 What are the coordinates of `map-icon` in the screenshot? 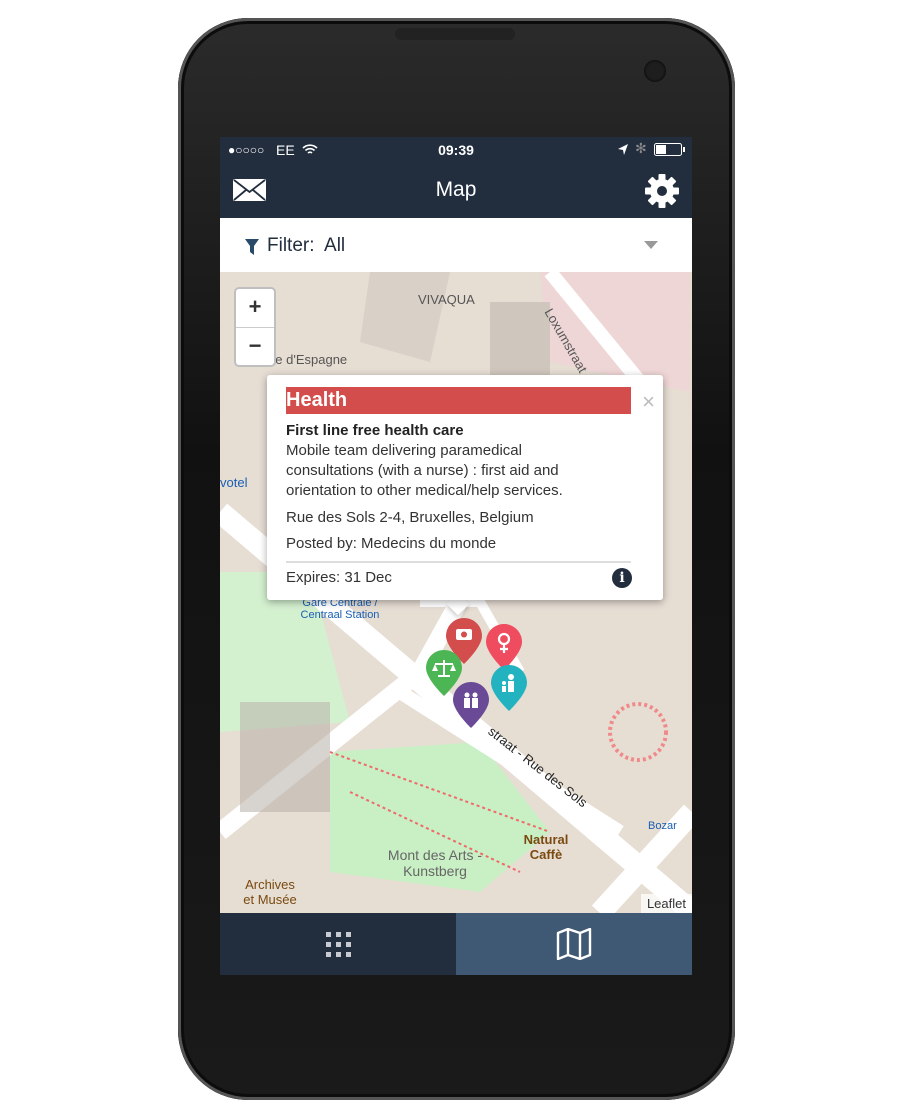 It's located at (574, 944).